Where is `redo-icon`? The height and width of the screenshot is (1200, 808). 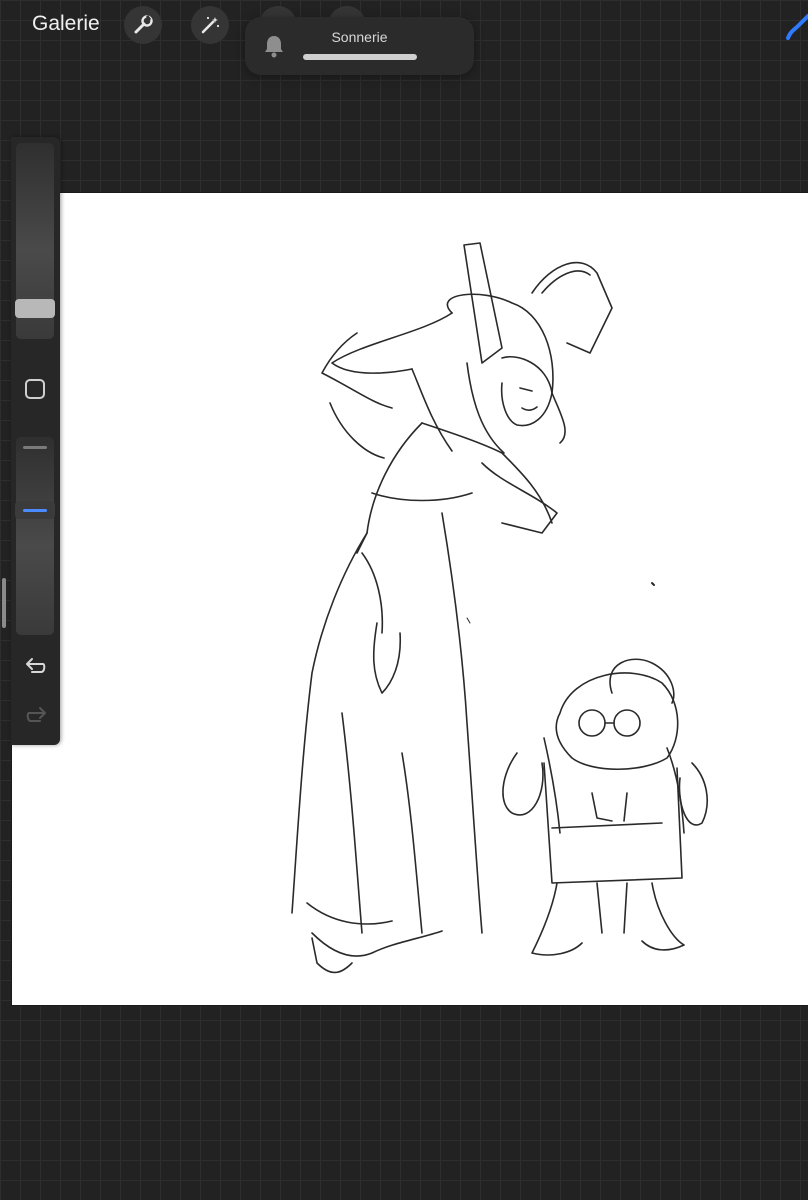
redo-icon is located at coordinates (36, 714).